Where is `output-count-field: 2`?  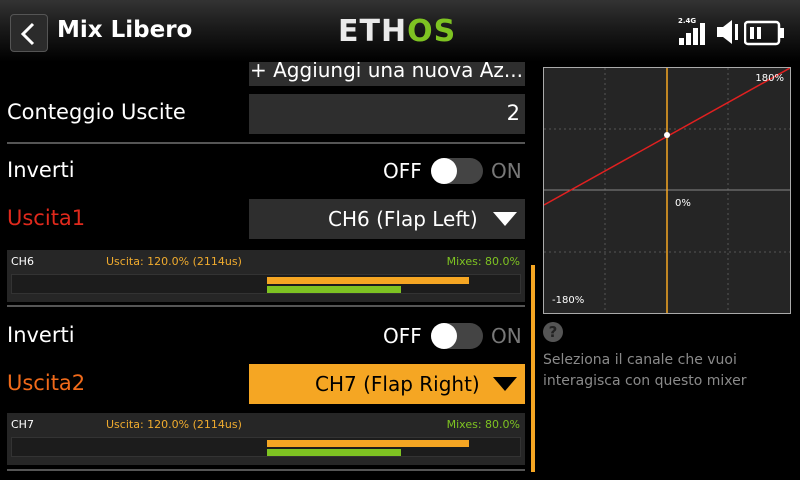 output-count-field: 2 is located at coordinates (387, 114).